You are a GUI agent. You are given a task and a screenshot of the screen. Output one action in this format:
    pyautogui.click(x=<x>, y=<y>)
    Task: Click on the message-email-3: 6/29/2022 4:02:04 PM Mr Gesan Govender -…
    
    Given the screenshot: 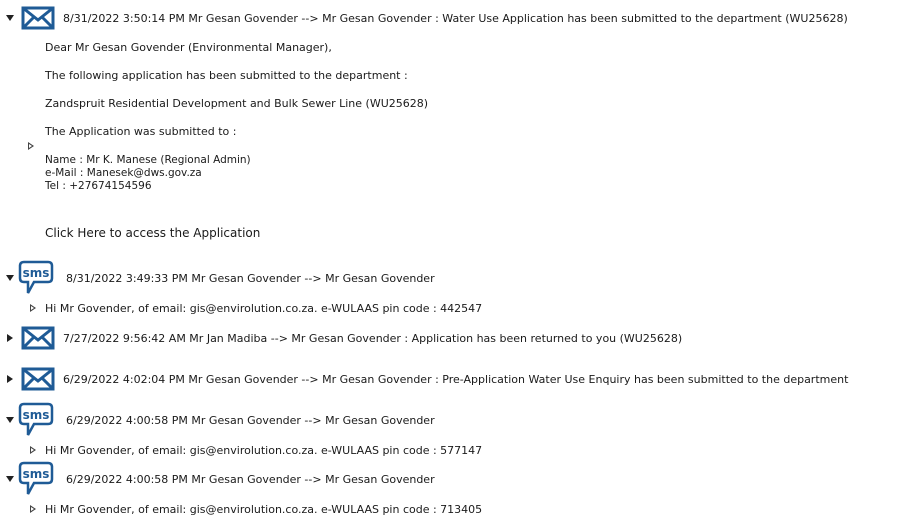 What is the action you would take?
    pyautogui.click(x=424, y=379)
    